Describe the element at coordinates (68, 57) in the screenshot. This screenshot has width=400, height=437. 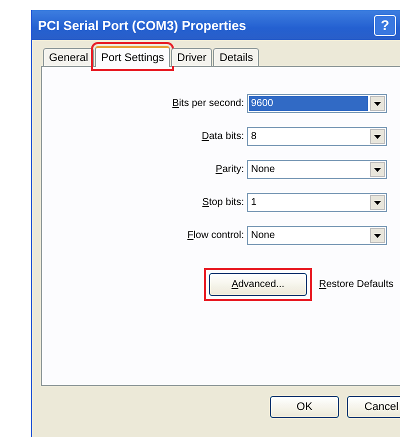
I see `tab: General` at that location.